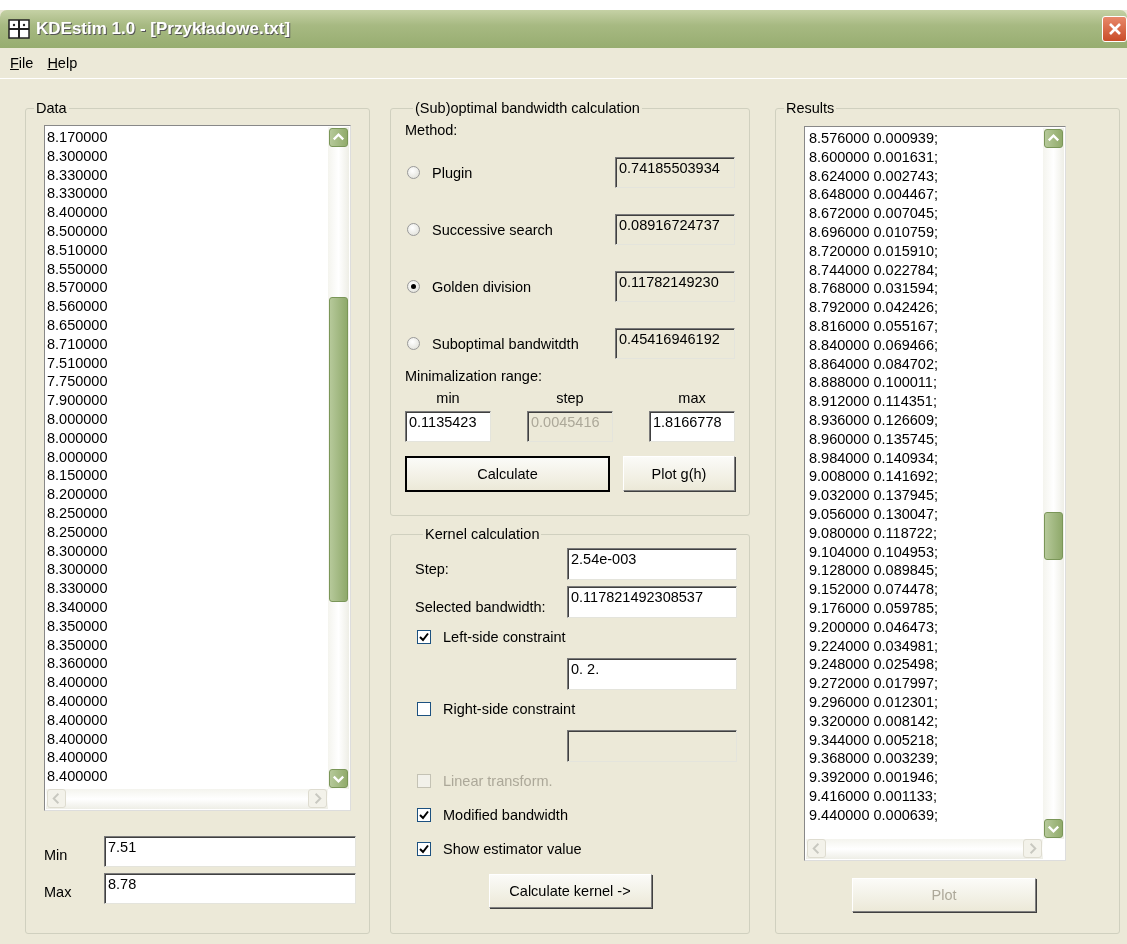  Describe the element at coordinates (873, 307) in the screenshot. I see `list-item: 8.792000 0.042426;` at that location.